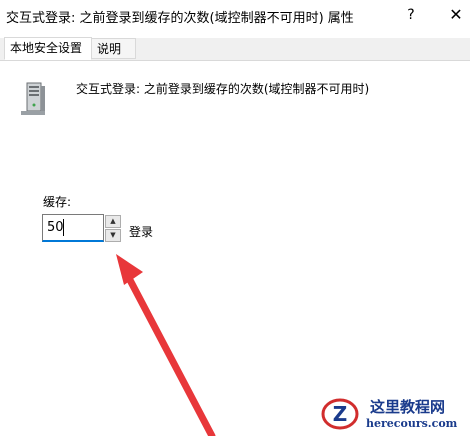 The image size is (470, 436). Describe the element at coordinates (113, 221) in the screenshot. I see `spin-up-button: ▲` at that location.